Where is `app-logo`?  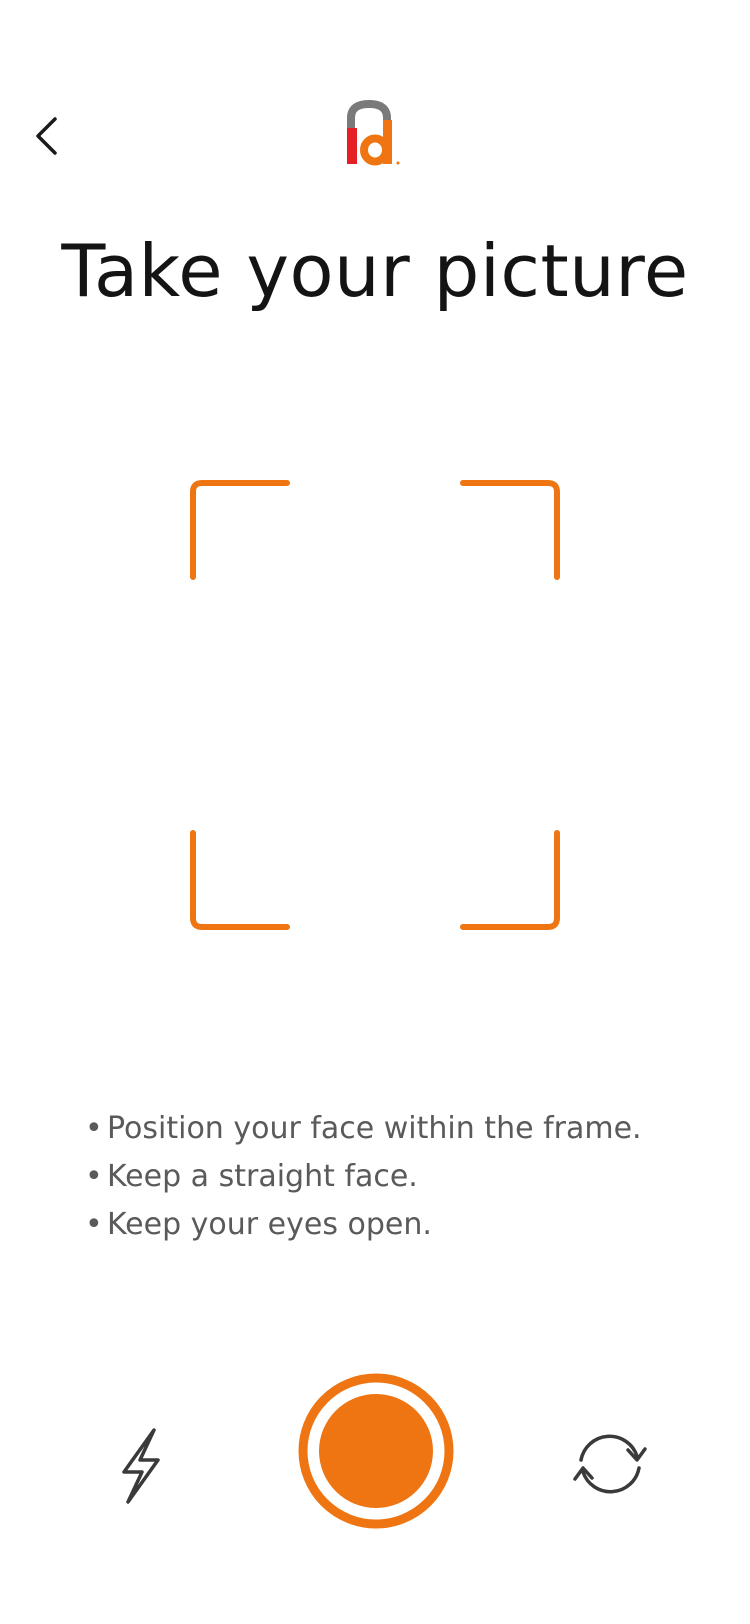
app-logo is located at coordinates (373, 133).